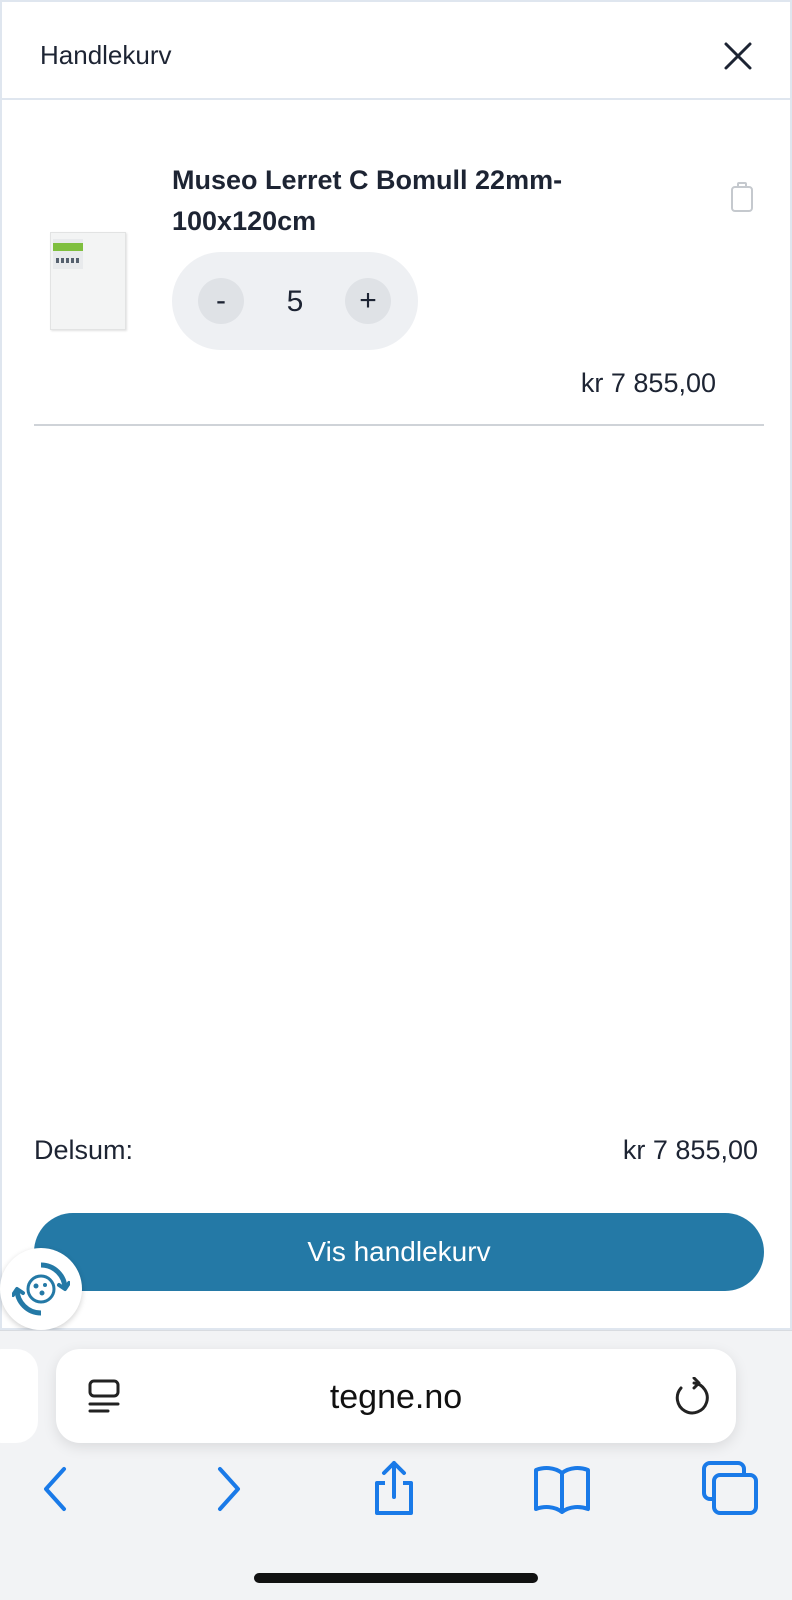  I want to click on share-icon, so click(394, 1488).